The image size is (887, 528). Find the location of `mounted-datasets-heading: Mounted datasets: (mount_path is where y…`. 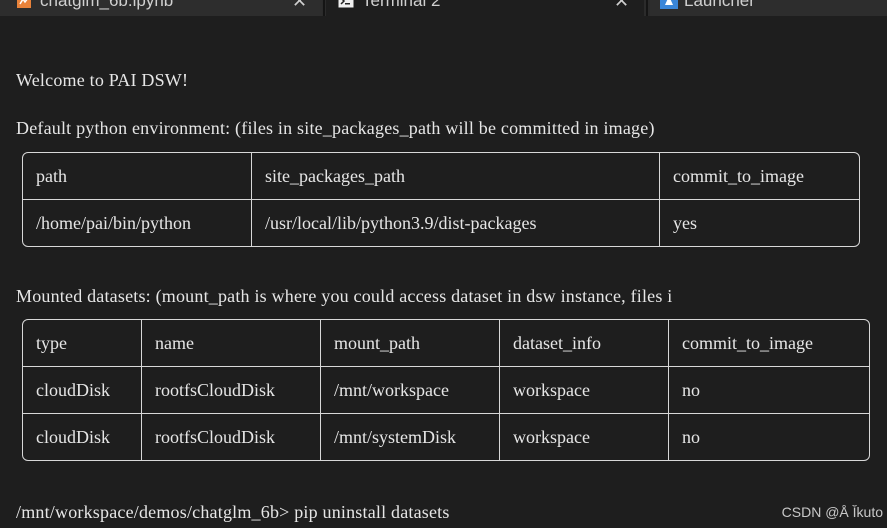

mounted-datasets-heading: Mounted datasets: (mount_path is where y… is located at coordinates (344, 296).